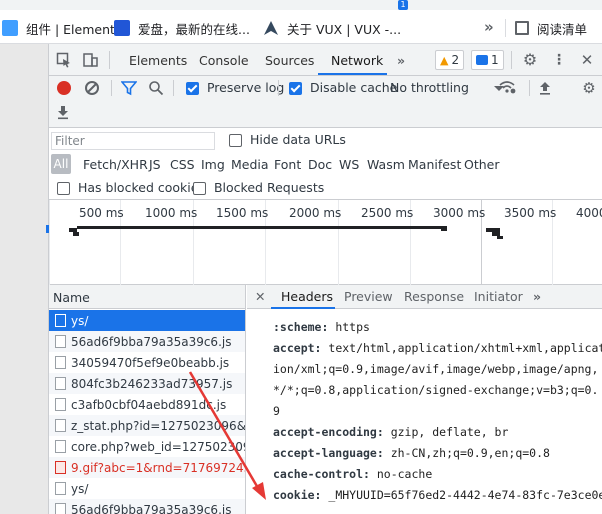 The image size is (602, 514). What do you see at coordinates (349, 164) in the screenshot?
I see `filter-type-ws: WS` at bounding box center [349, 164].